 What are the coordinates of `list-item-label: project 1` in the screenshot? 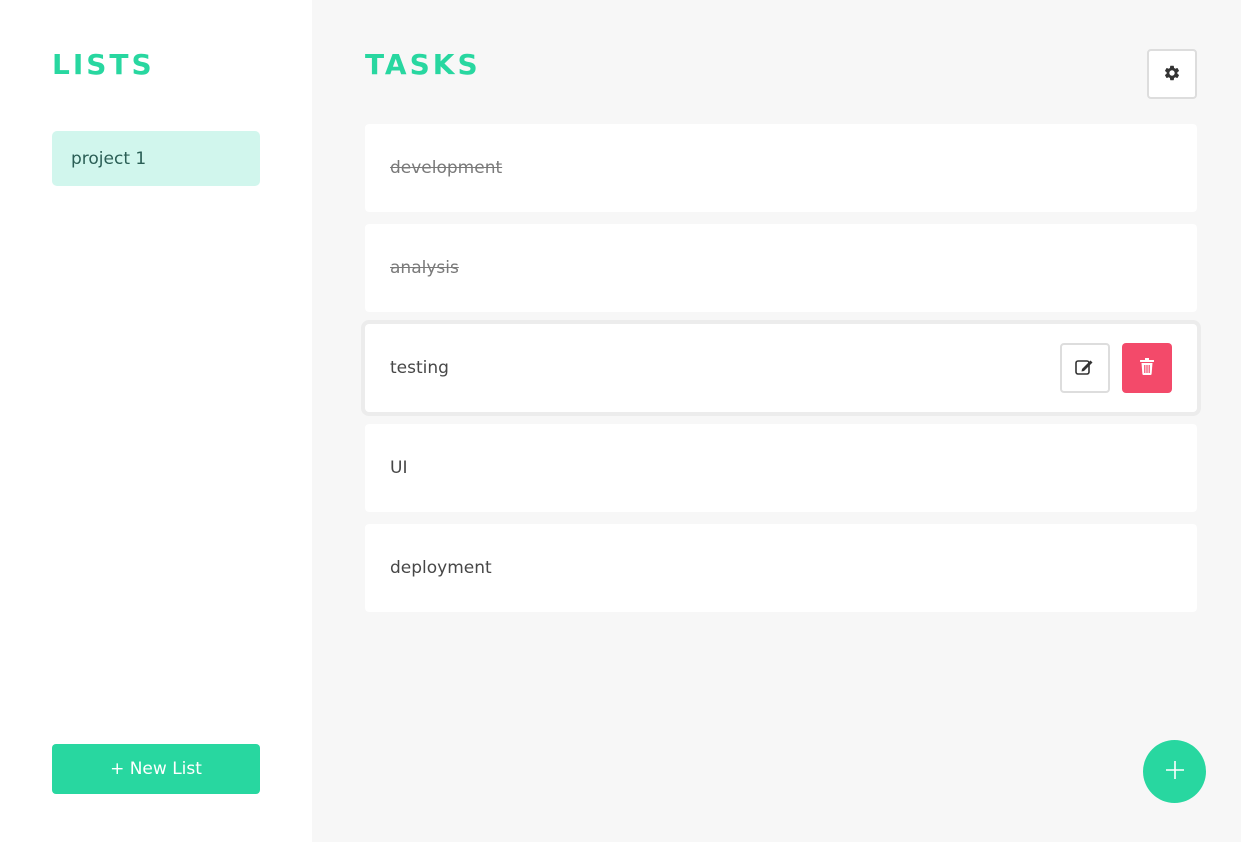 It's located at (109, 158).